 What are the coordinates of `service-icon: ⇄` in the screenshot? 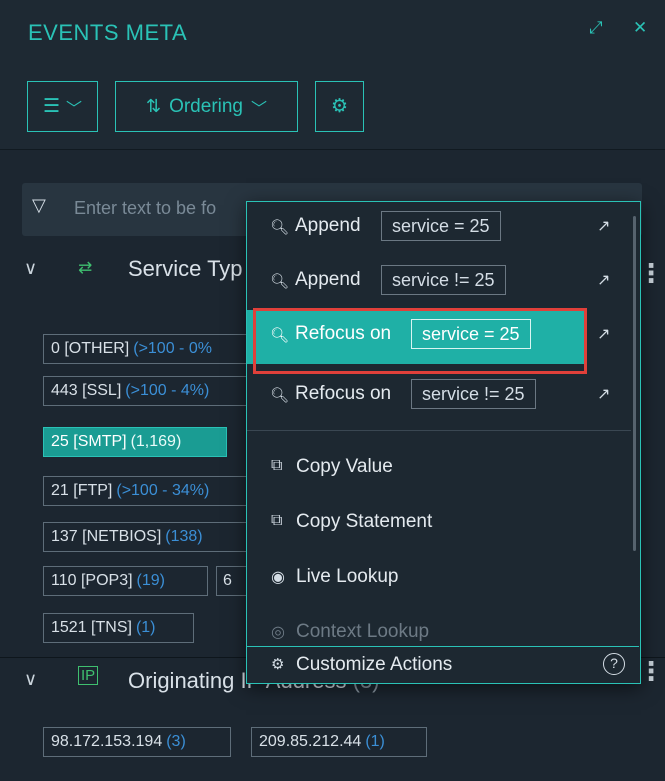 It's located at (85, 267).